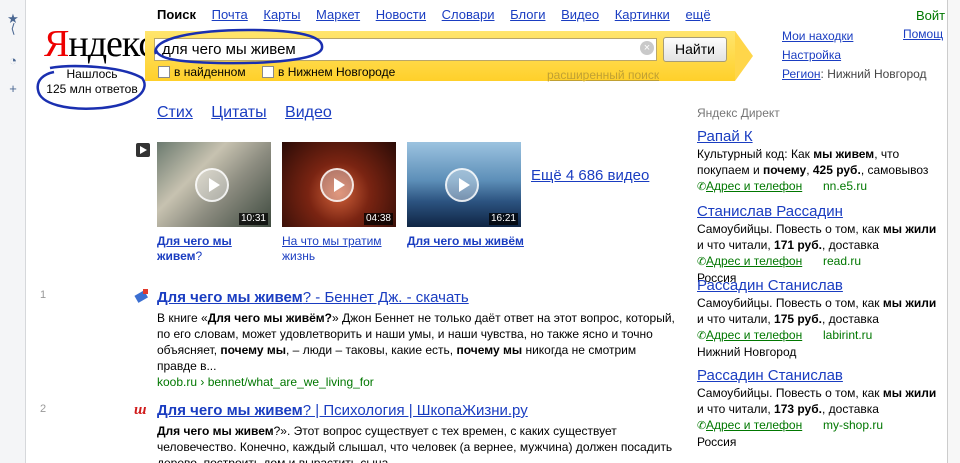 The width and height of the screenshot is (960, 463). Describe the element at coordinates (468, 14) in the screenshot. I see `service-dictionaries: Словари` at that location.